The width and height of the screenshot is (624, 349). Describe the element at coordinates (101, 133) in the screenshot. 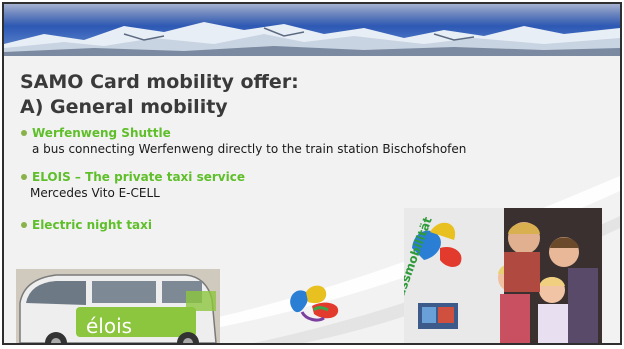

I see `bullet-heading: Werfenweng Shuttle` at that location.